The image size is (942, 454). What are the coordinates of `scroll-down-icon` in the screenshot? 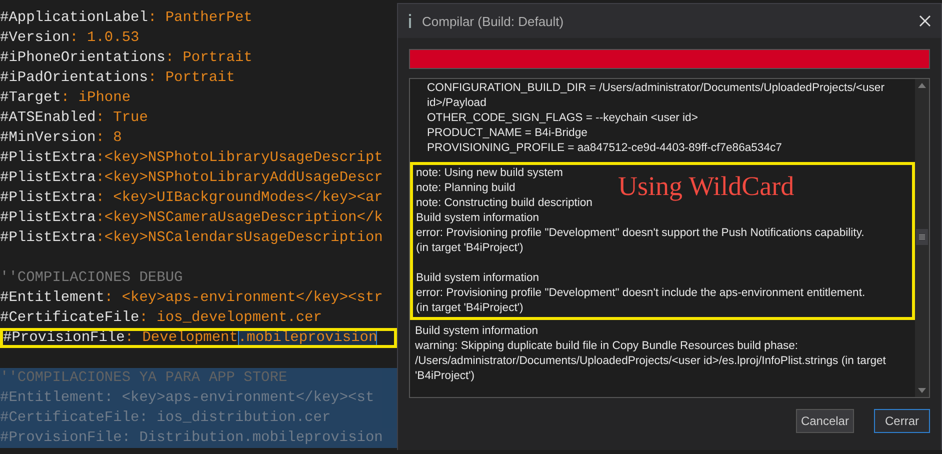 It's located at (922, 390).